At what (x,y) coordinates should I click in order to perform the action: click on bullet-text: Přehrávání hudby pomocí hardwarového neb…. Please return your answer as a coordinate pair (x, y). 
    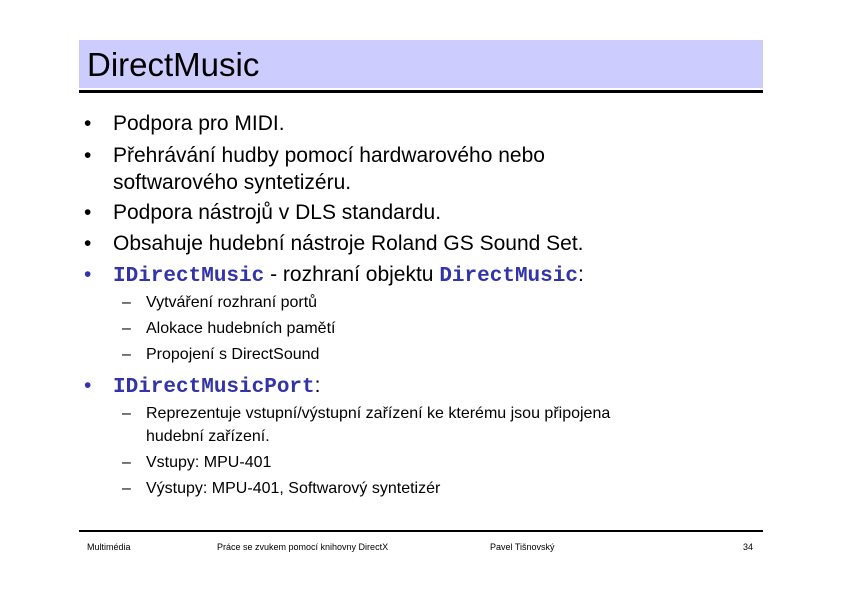
    Looking at the image, I should click on (329, 155).